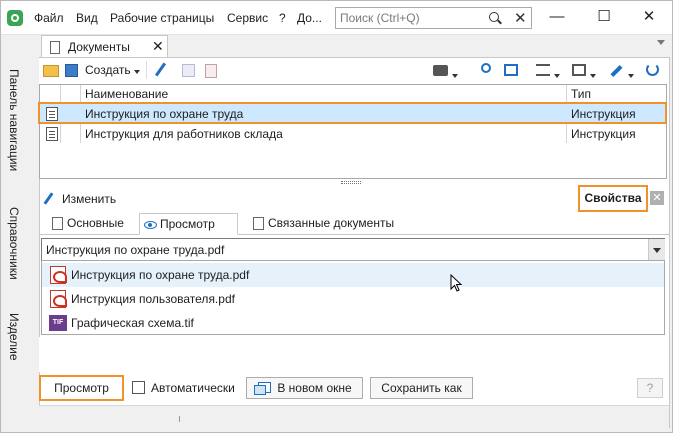 Image resolution: width=673 pixels, height=433 pixels. Describe the element at coordinates (188, 70) in the screenshot. I see `save-disk-icon` at that location.